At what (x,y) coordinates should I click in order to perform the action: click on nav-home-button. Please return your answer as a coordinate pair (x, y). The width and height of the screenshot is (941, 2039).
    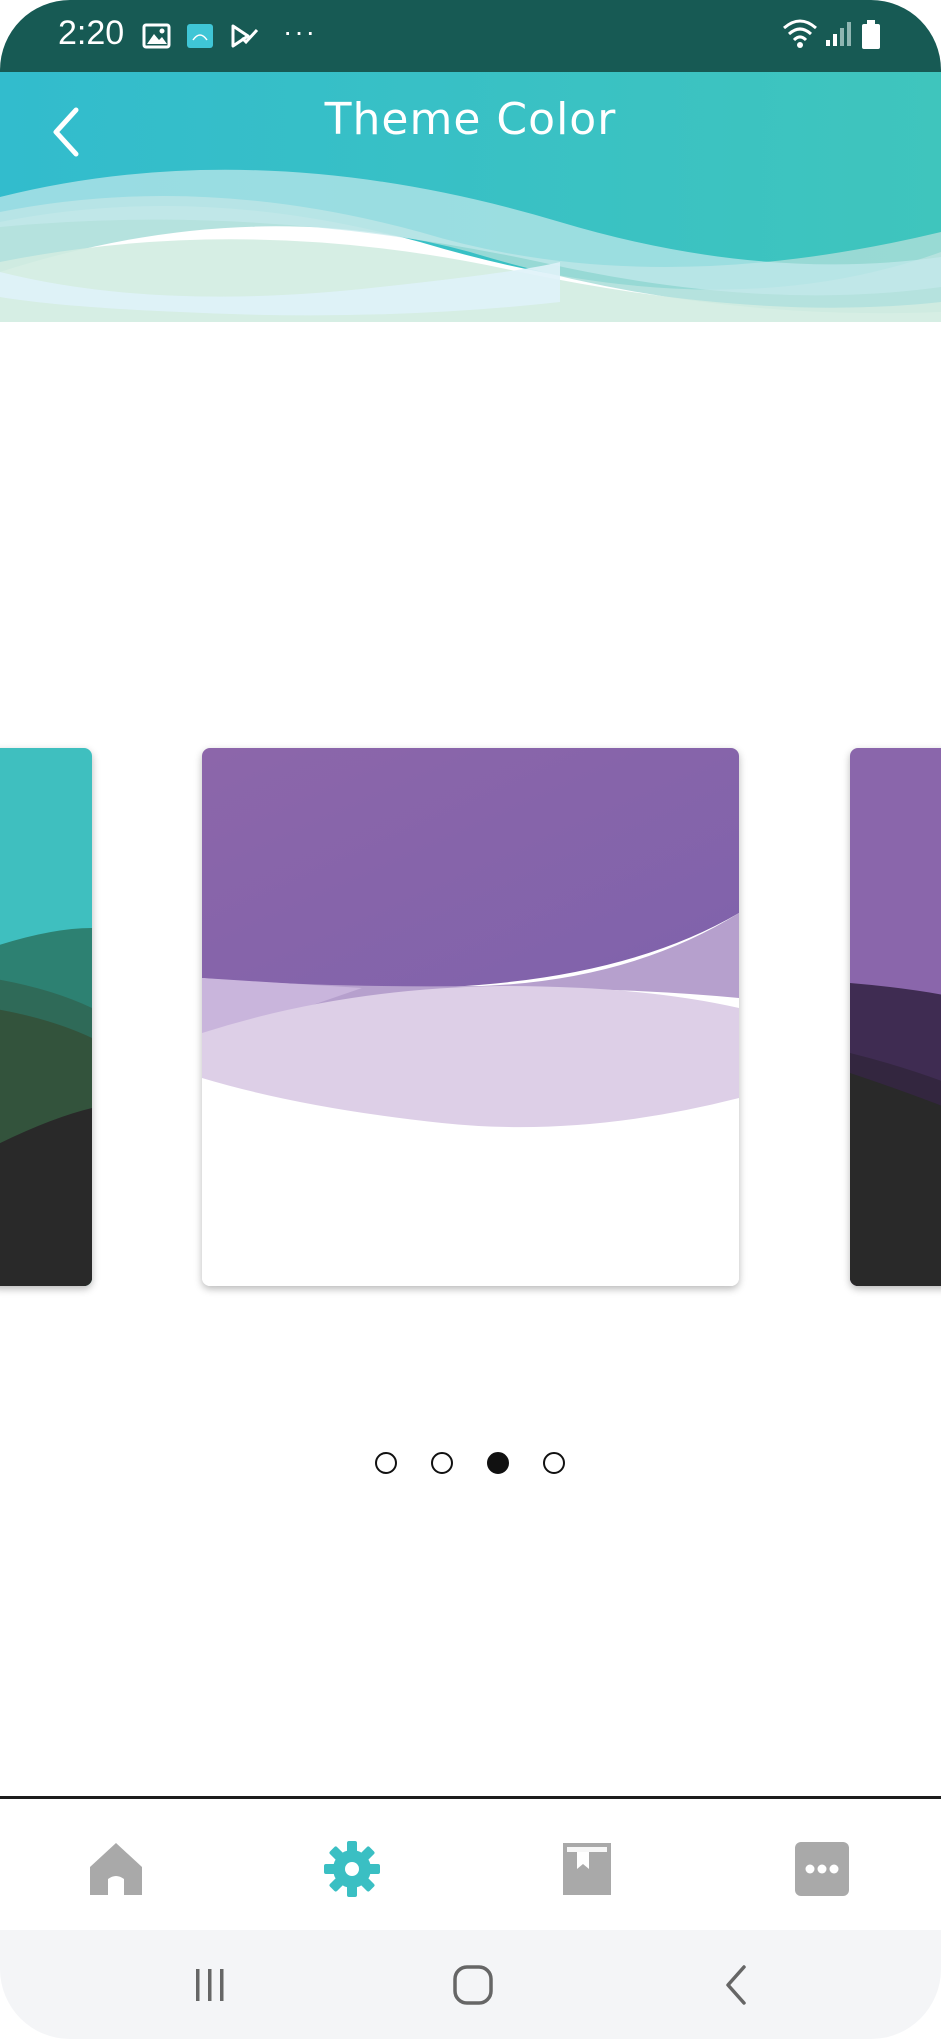
    Looking at the image, I should click on (116, 1869).